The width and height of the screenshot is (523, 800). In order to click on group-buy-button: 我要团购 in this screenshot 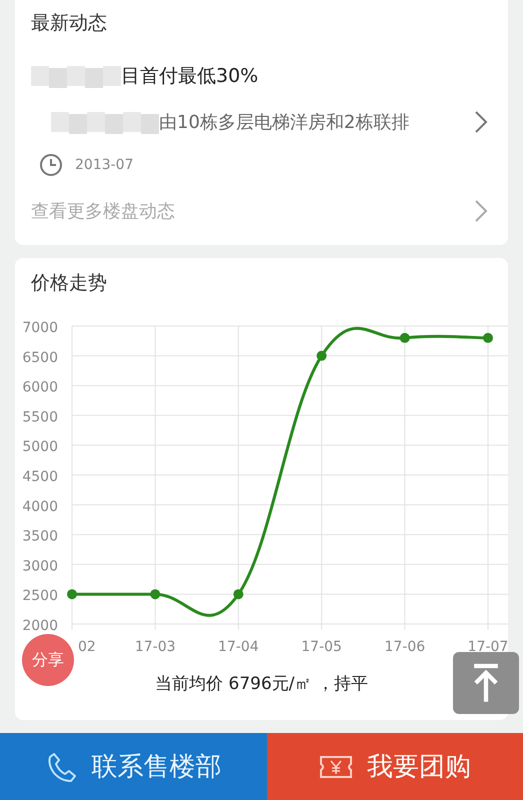, I will do `click(395, 766)`.